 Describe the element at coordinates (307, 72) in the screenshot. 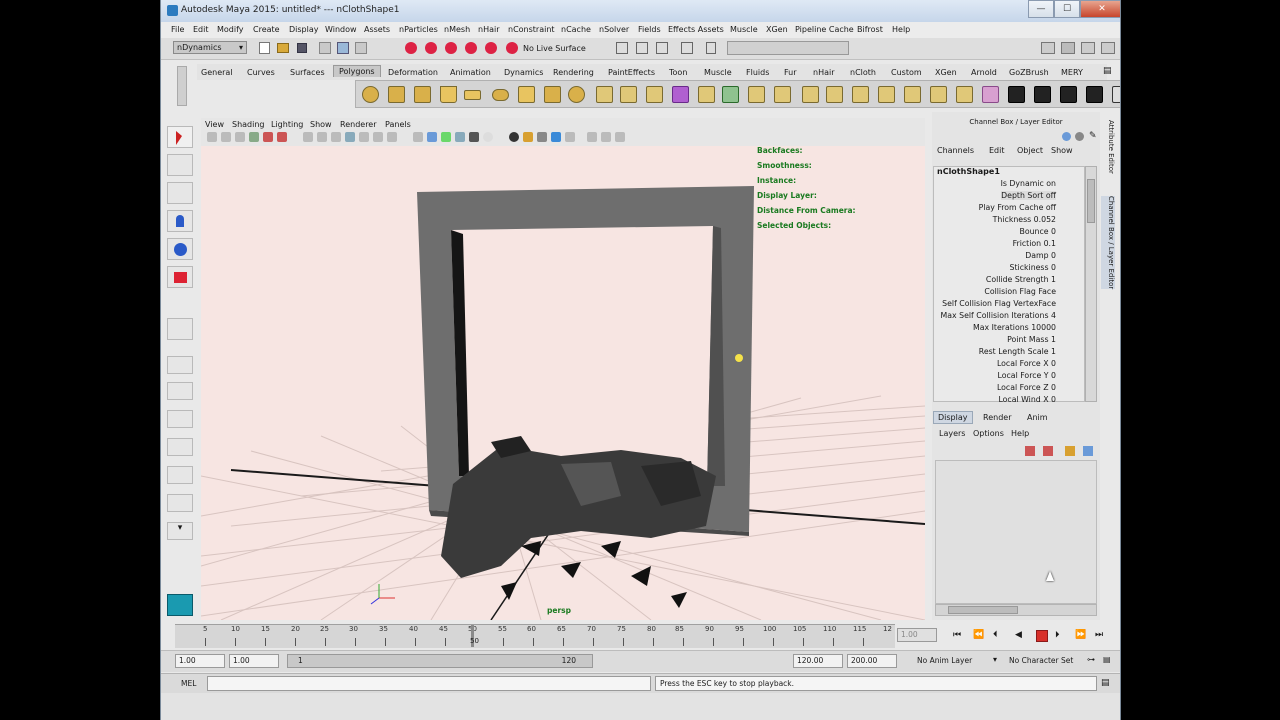

I see `shelf-tab-surfaces: Surfaces` at that location.